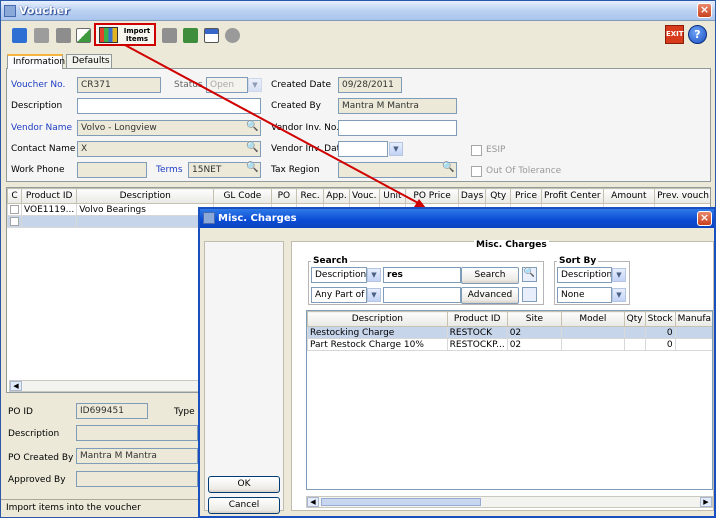  Describe the element at coordinates (472, 196) in the screenshot. I see `col-header: Days` at that location.